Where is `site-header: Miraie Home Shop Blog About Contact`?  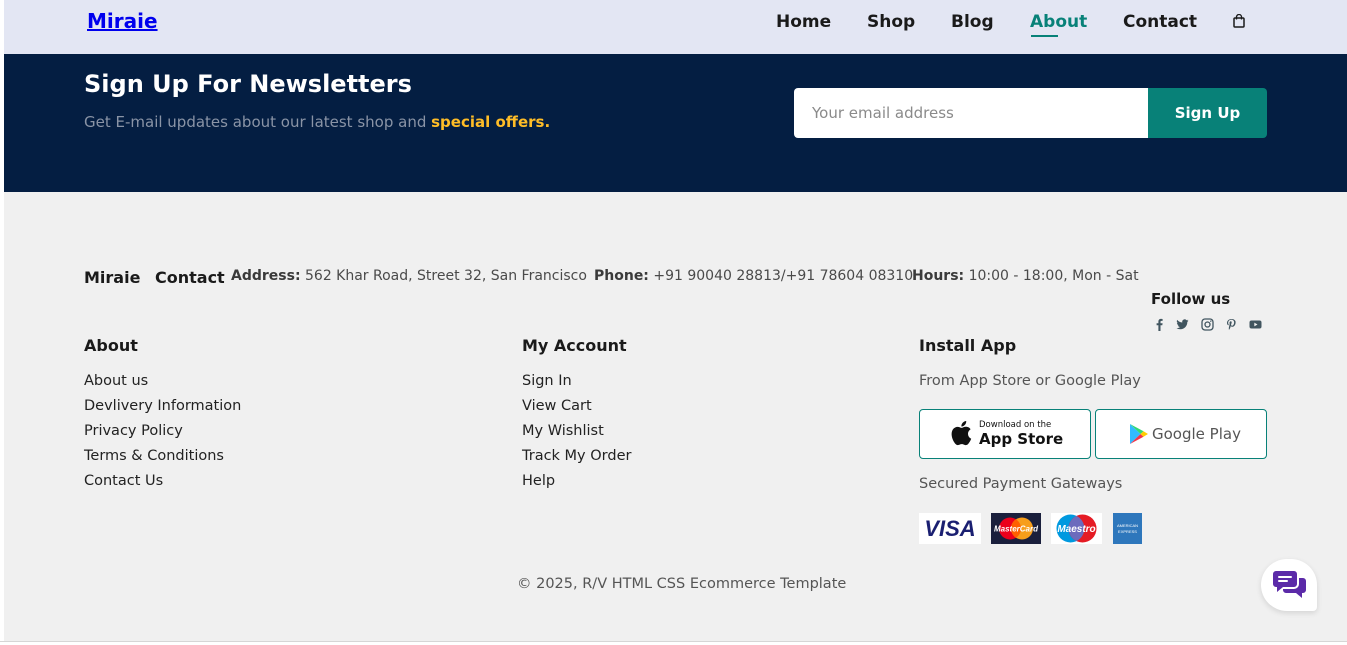 site-header: Miraie Home Shop Blog About Contact is located at coordinates (675, 27).